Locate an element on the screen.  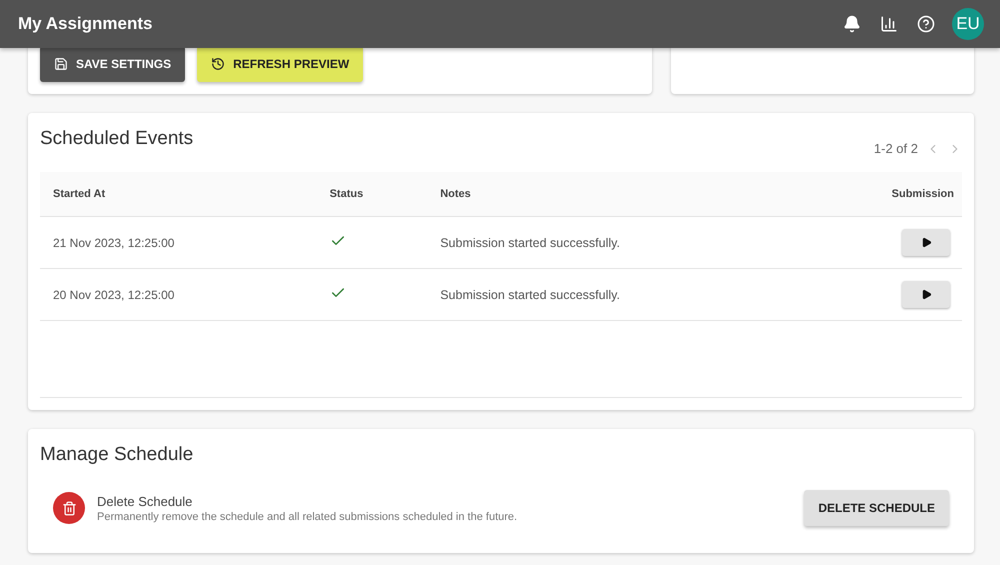
pagination-label: 1-2 of 2 is located at coordinates (896, 148).